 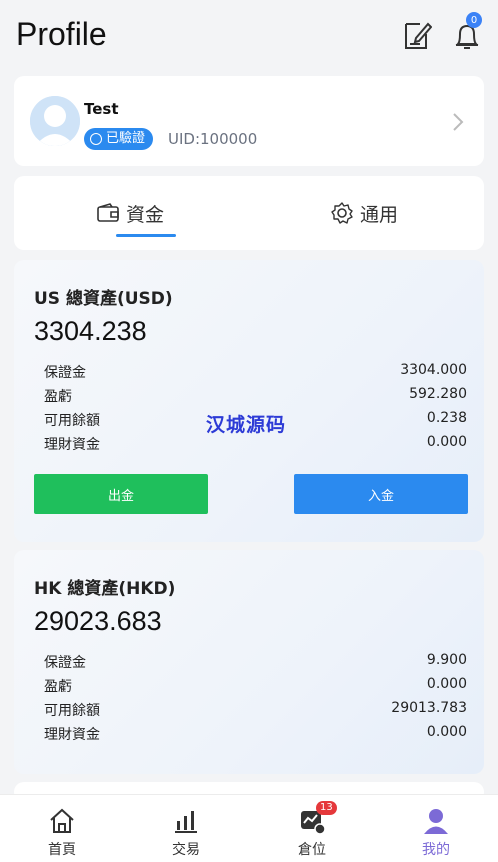 I want to click on row-value: 0.238, so click(x=446, y=418).